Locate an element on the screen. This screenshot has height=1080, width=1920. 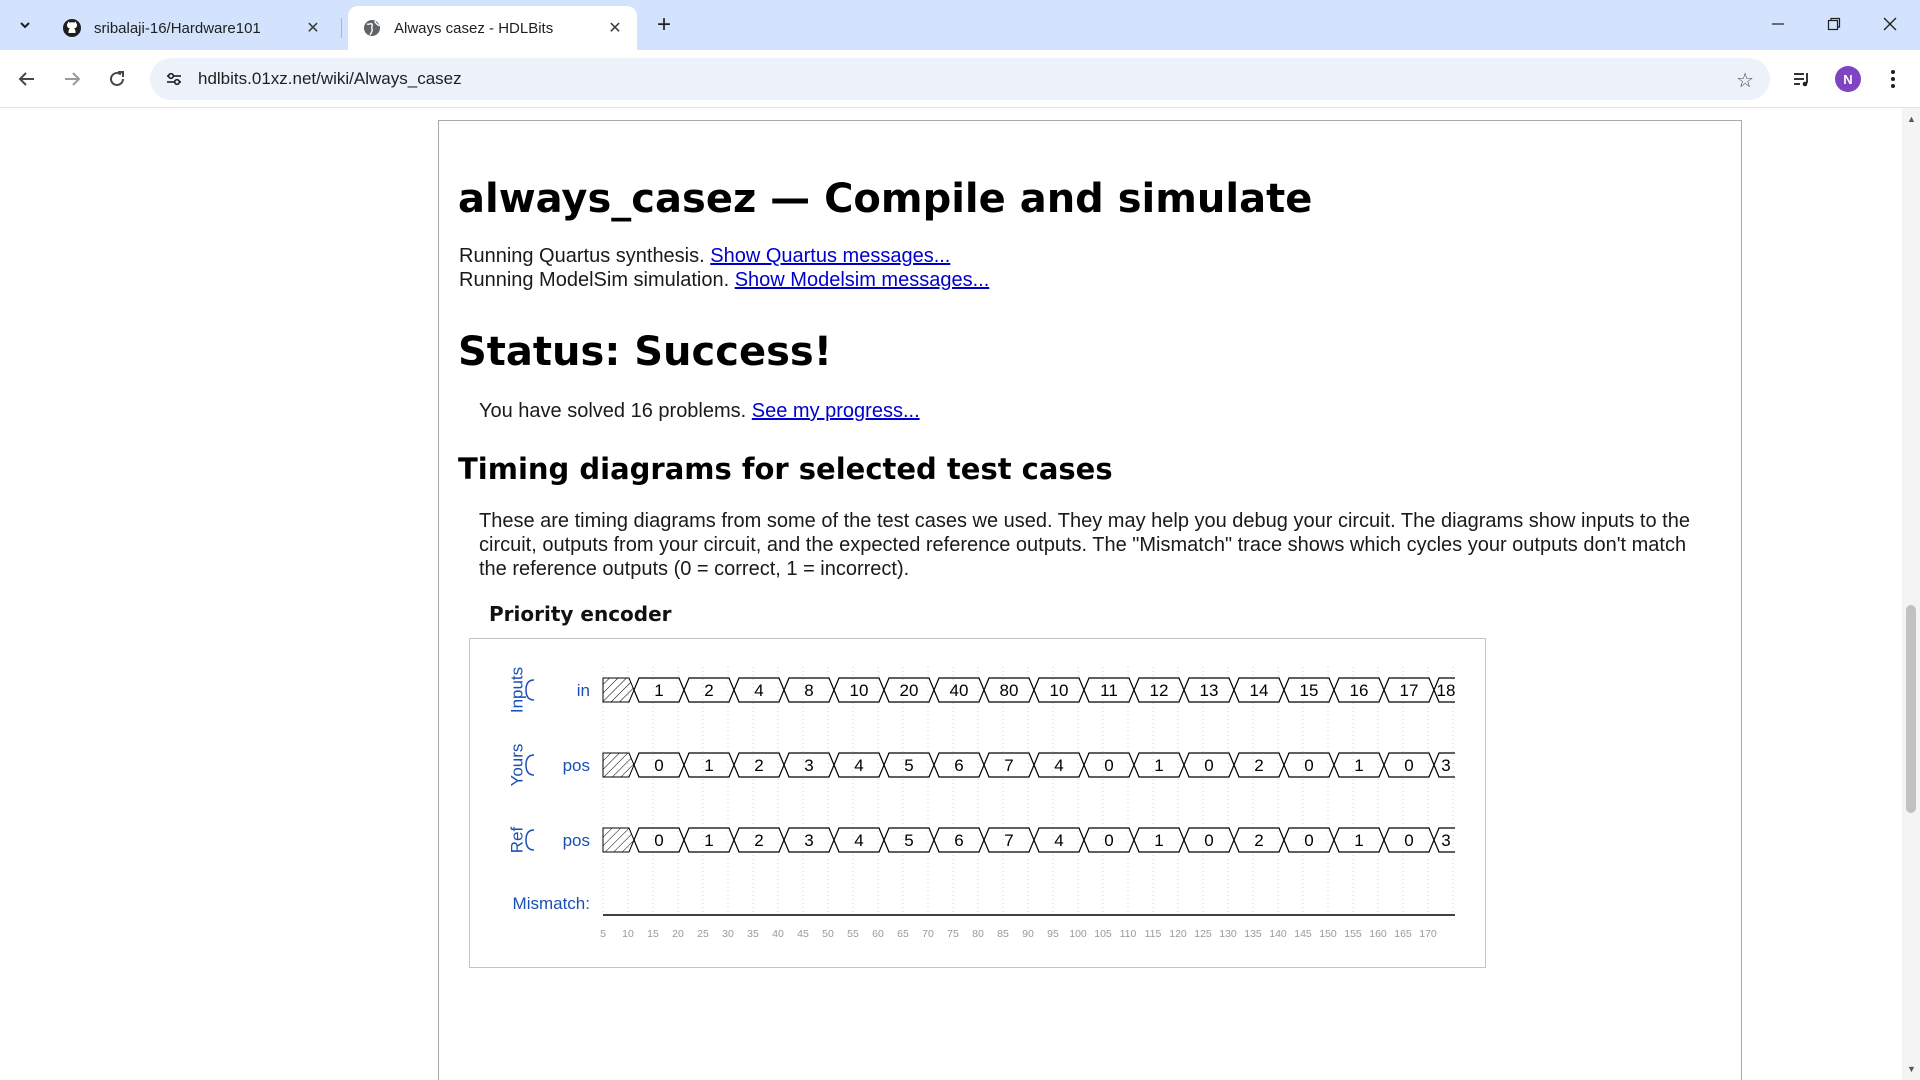
restore-icon is located at coordinates (1834, 24).